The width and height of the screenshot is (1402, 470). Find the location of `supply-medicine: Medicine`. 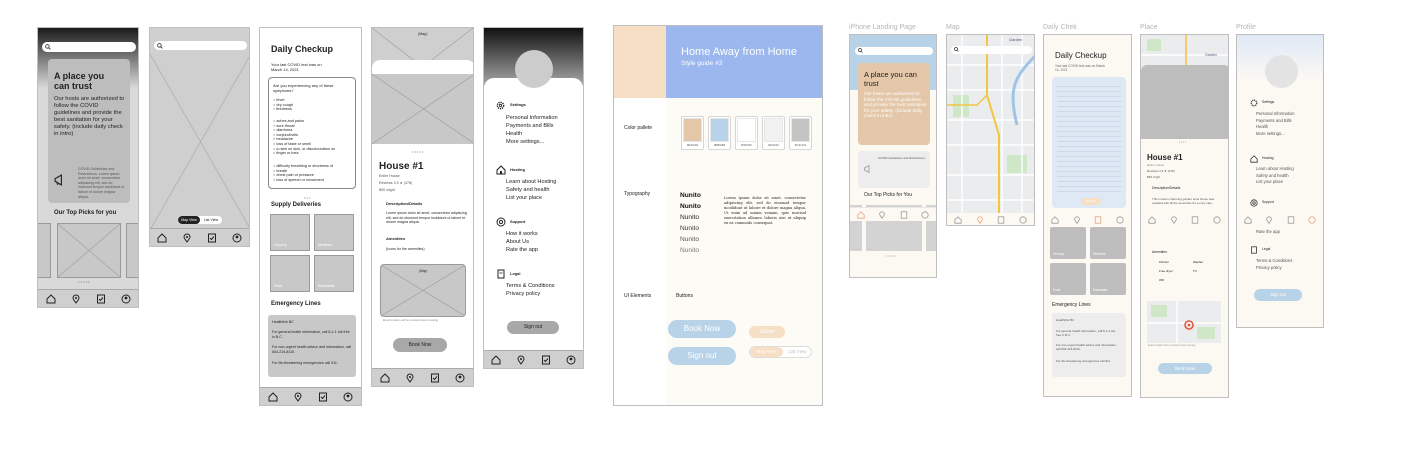

supply-medicine: Medicine is located at coordinates (1108, 243).